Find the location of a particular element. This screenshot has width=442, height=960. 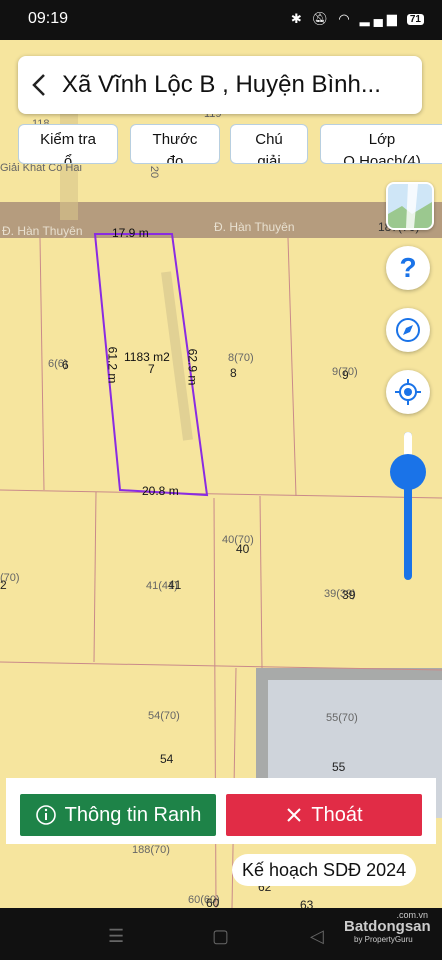

chip-ruler: Thước đo is located at coordinates (175, 144).